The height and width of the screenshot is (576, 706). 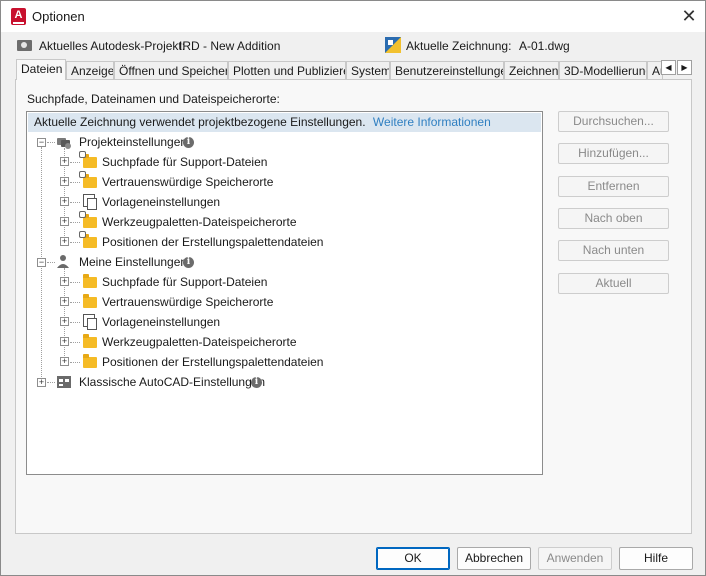 I want to click on cancel-button: Abbrechen, so click(x=494, y=558).